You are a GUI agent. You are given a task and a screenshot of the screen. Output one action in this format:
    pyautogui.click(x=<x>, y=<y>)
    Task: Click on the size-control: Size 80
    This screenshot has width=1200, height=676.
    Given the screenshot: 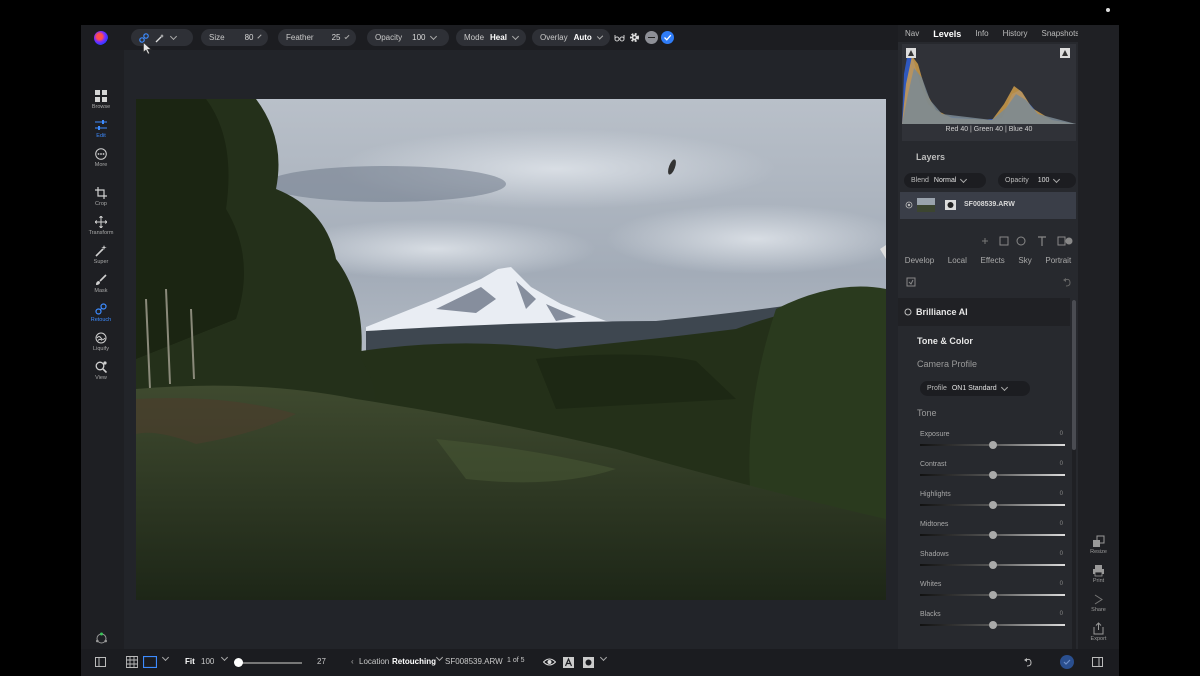 What is the action you would take?
    pyautogui.click(x=234, y=37)
    